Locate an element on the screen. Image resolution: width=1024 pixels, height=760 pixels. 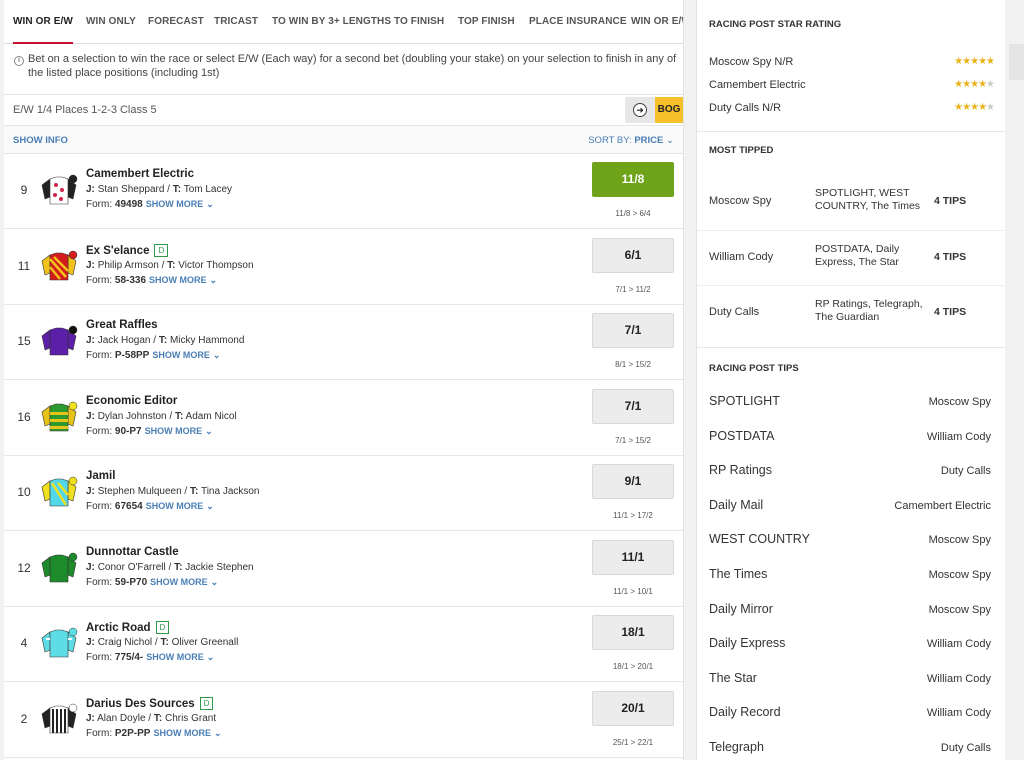
runner-name-line: Dunnottar Castle is located at coordinates (132, 552).